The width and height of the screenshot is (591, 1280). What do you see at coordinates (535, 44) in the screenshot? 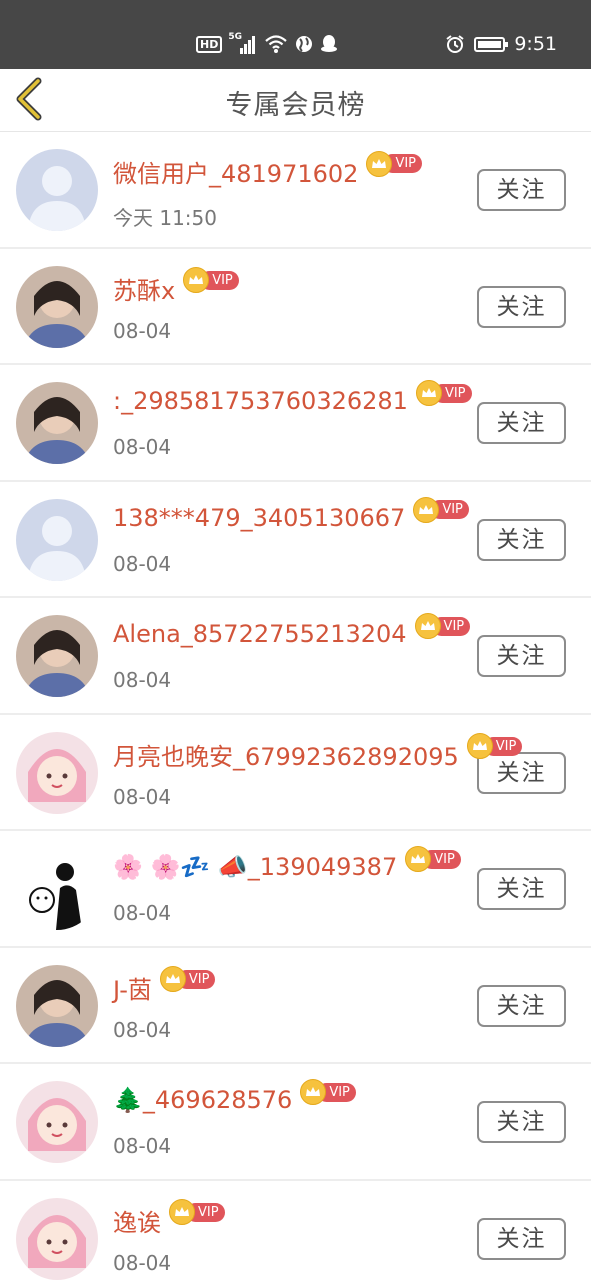
I see `status-time: 9:51` at bounding box center [535, 44].